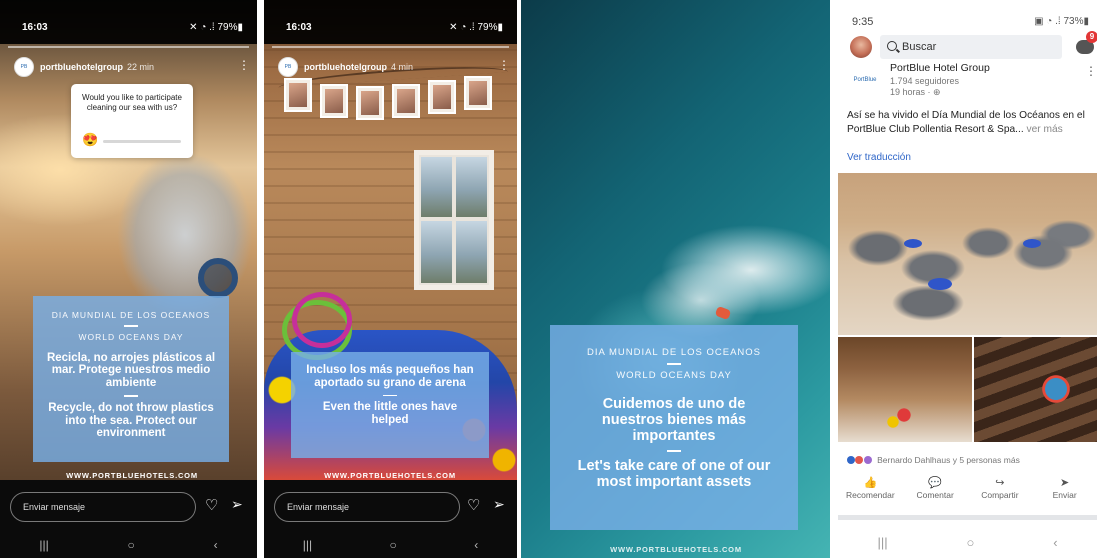 The image size is (1097, 558). What do you see at coordinates (90, 140) in the screenshot?
I see `emoji-slider-icon: 😍` at bounding box center [90, 140].